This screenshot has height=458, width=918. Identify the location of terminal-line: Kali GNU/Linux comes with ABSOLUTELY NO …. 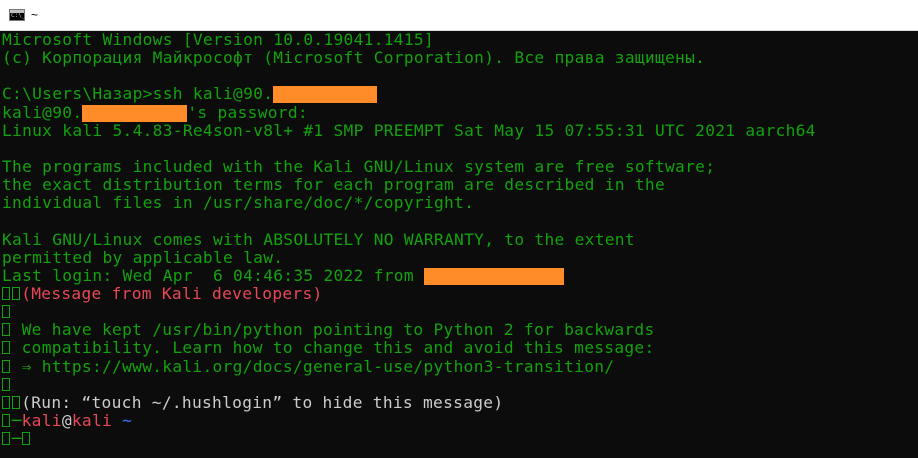
(318, 239).